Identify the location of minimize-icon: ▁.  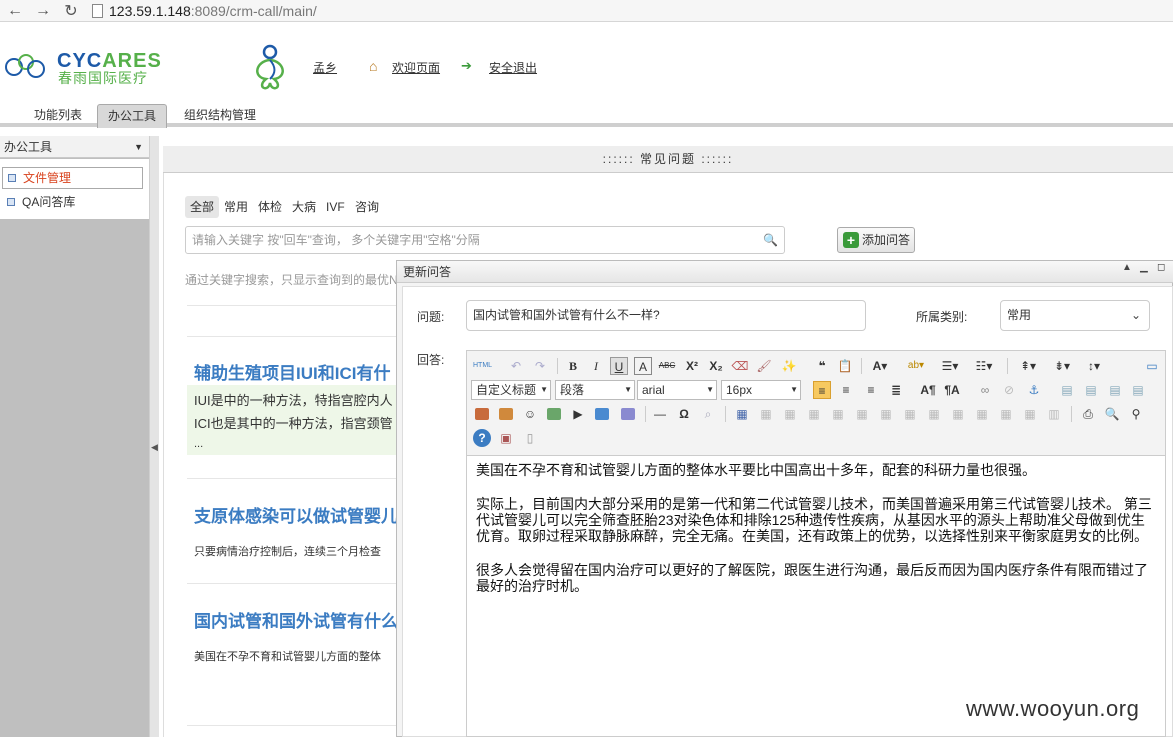
(1144, 267).